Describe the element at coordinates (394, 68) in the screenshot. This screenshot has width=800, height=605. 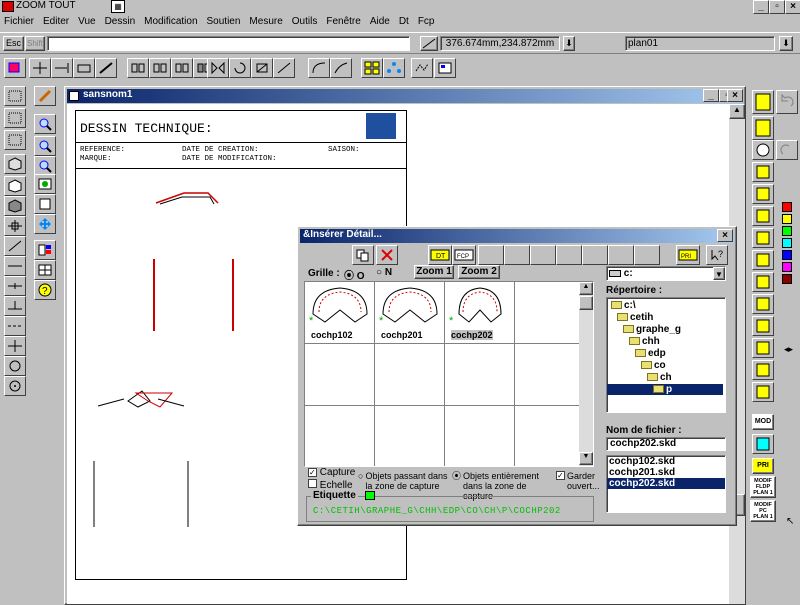
I see `points-icon` at that location.